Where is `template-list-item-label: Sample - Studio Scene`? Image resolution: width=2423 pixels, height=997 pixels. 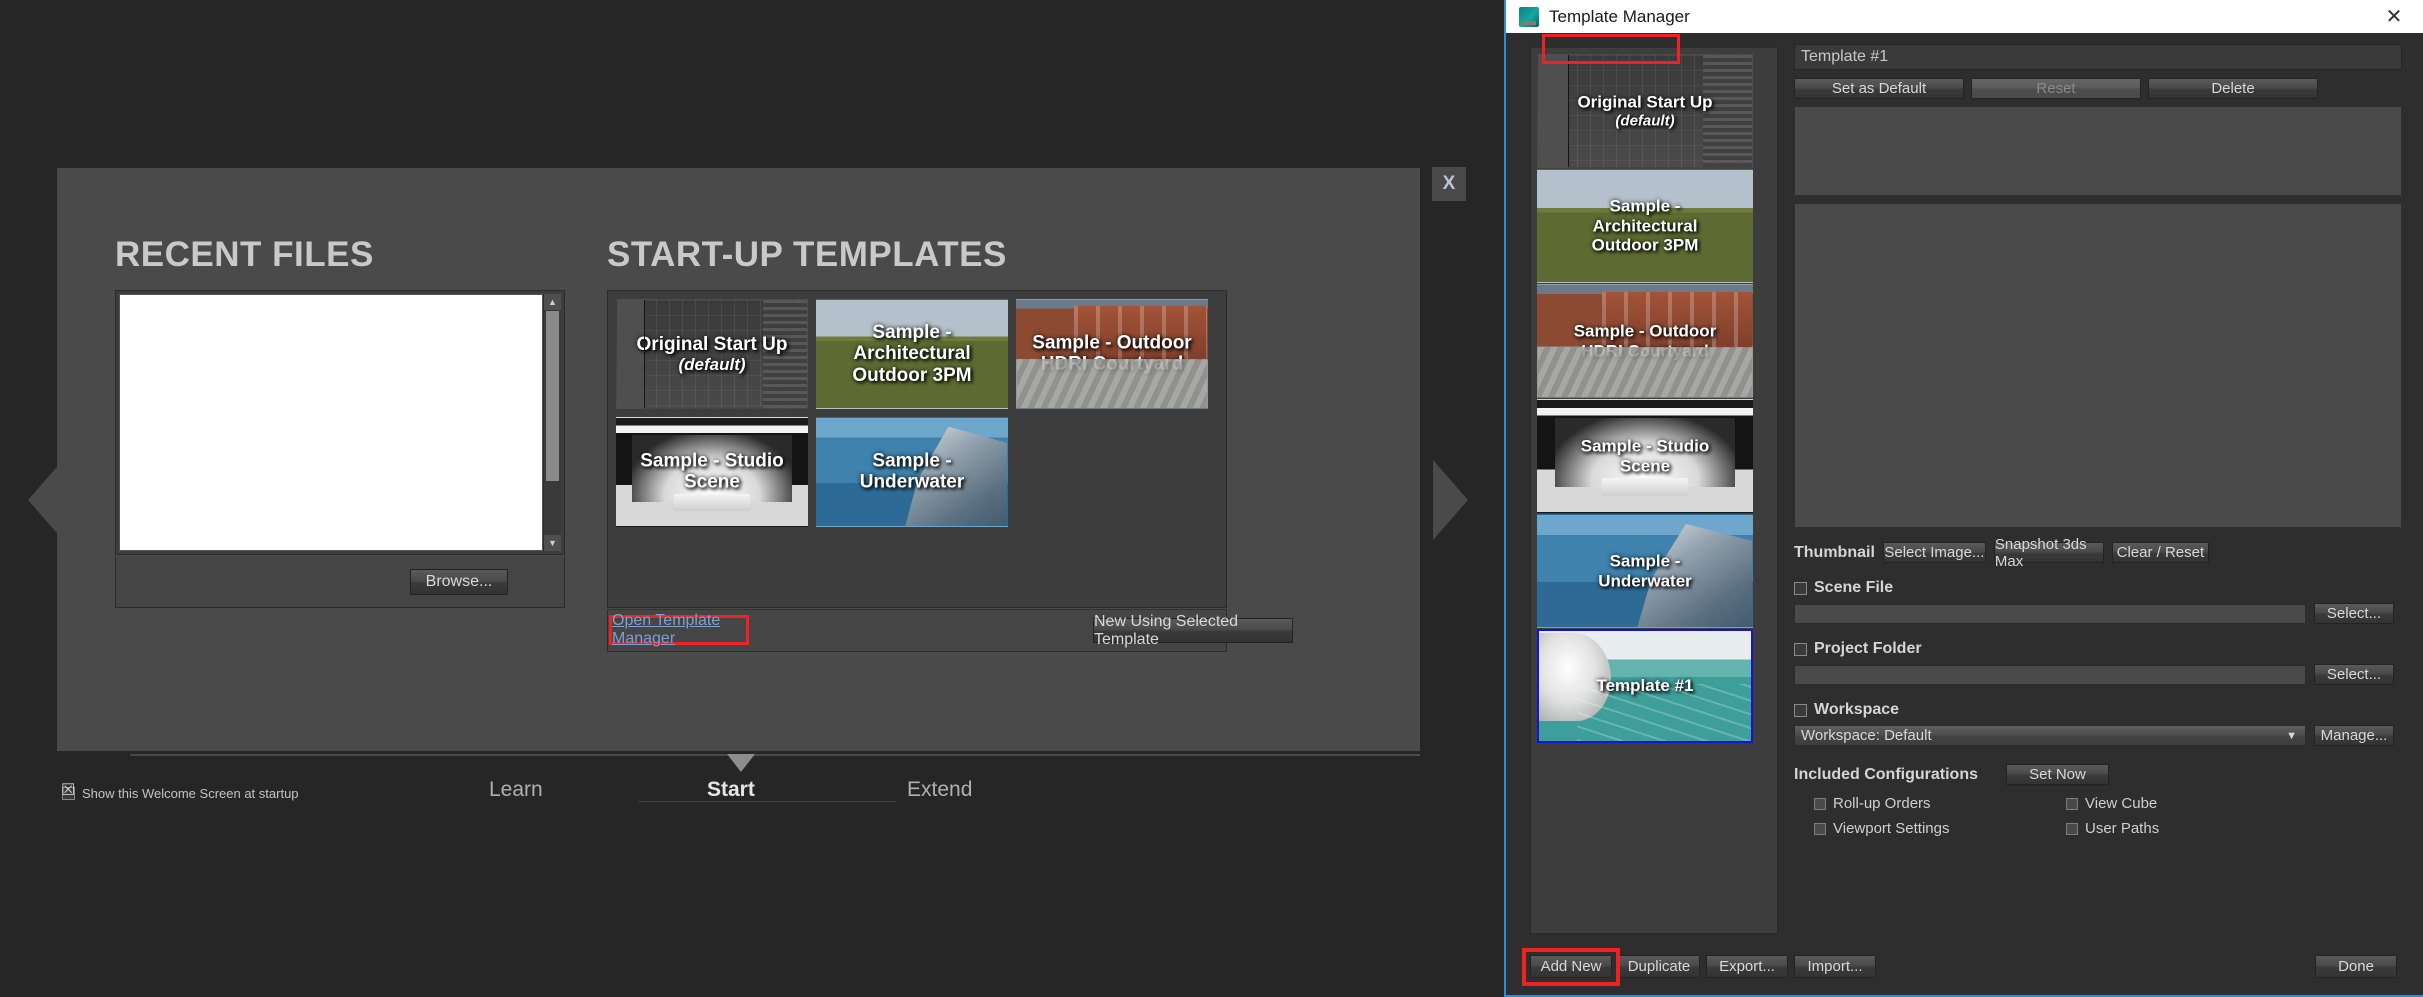 template-list-item-label: Sample - Studio Scene is located at coordinates (1645, 455).